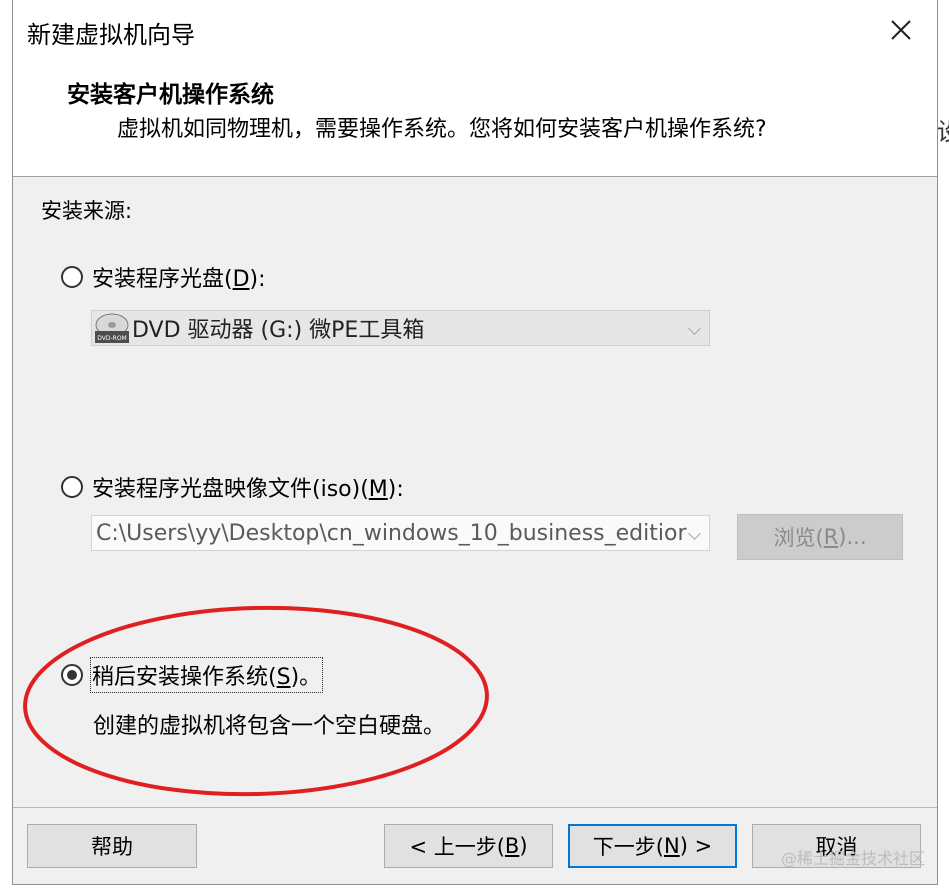 The image size is (949, 895). What do you see at coordinates (475, 31) in the screenshot?
I see `title-bar: 新建虚拟机向导` at bounding box center [475, 31].